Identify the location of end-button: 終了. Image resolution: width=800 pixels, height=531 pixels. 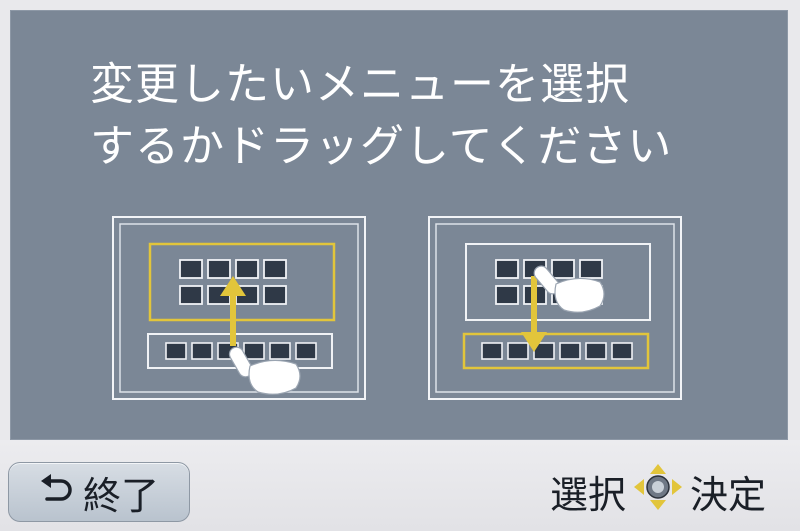
(99, 492).